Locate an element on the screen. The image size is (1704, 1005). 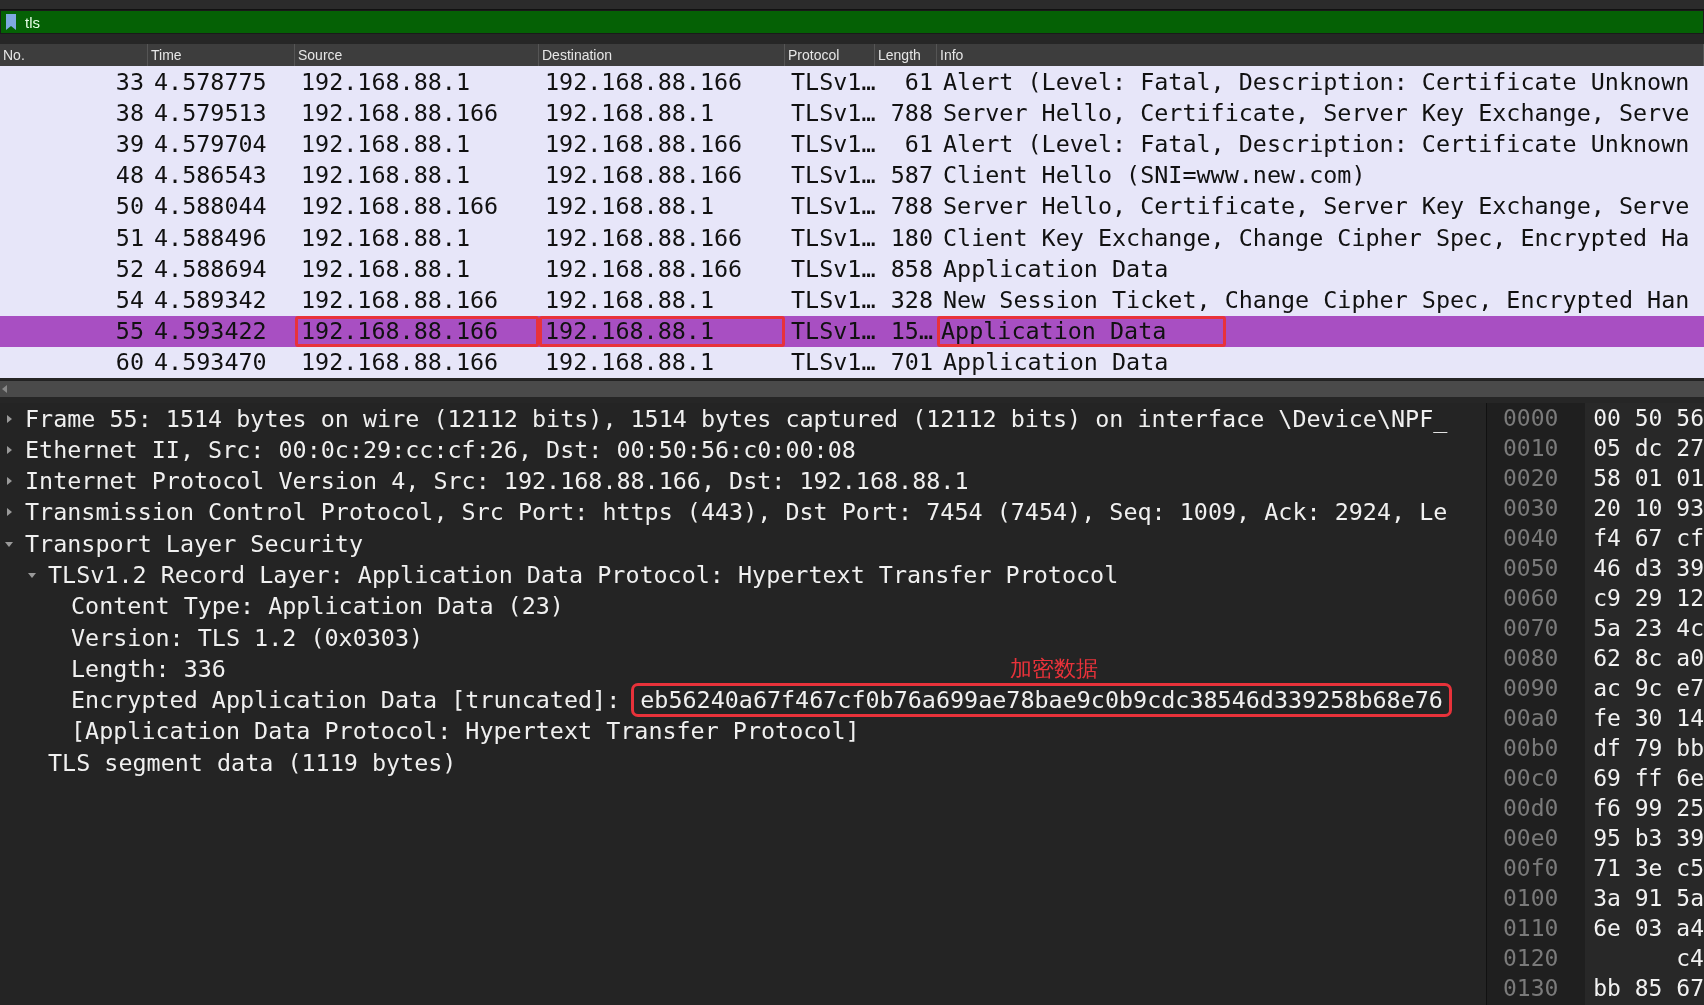
byte-offset: 0020 is located at coordinates (1531, 478).